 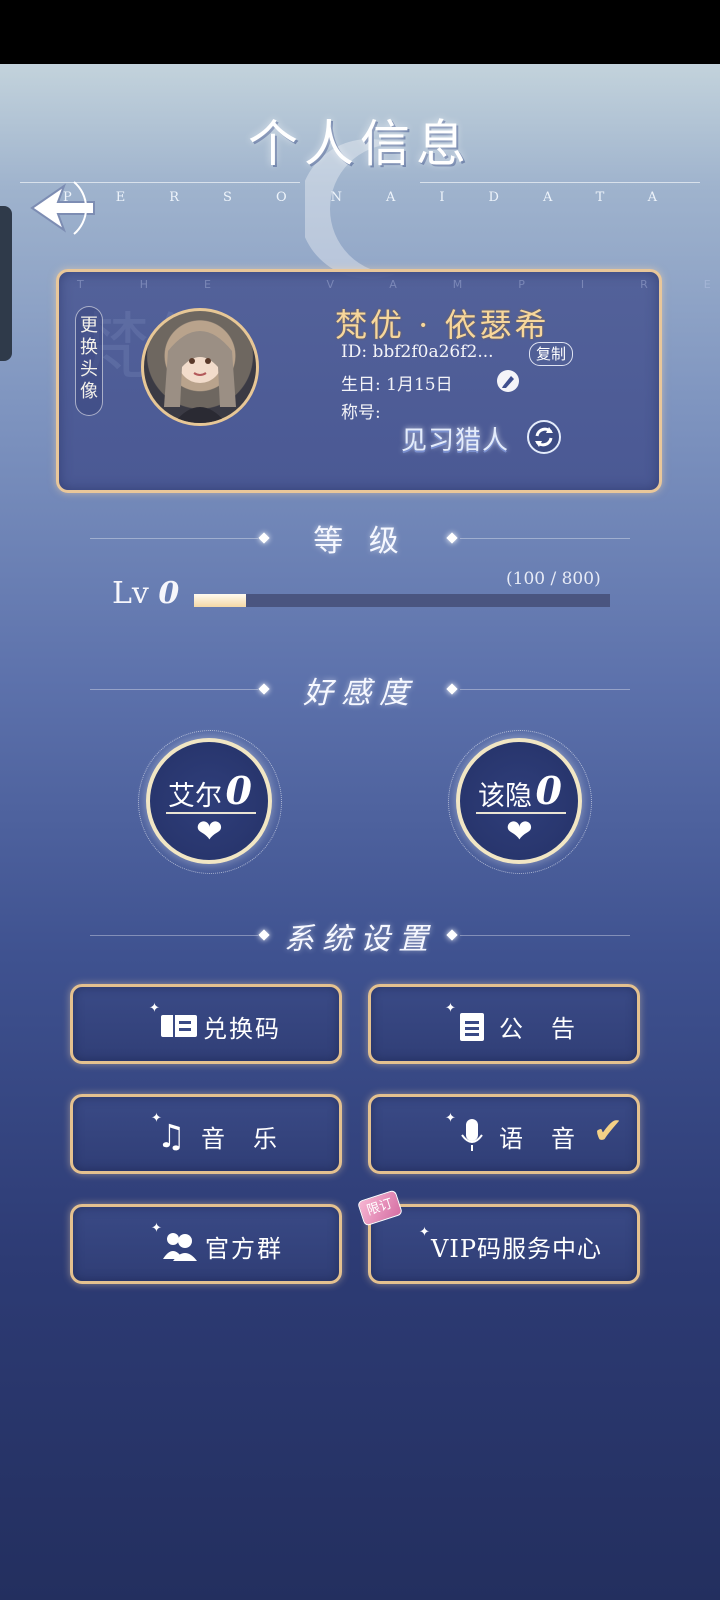 What do you see at coordinates (538, 1139) in the screenshot?
I see `voice-label: 语 音` at bounding box center [538, 1139].